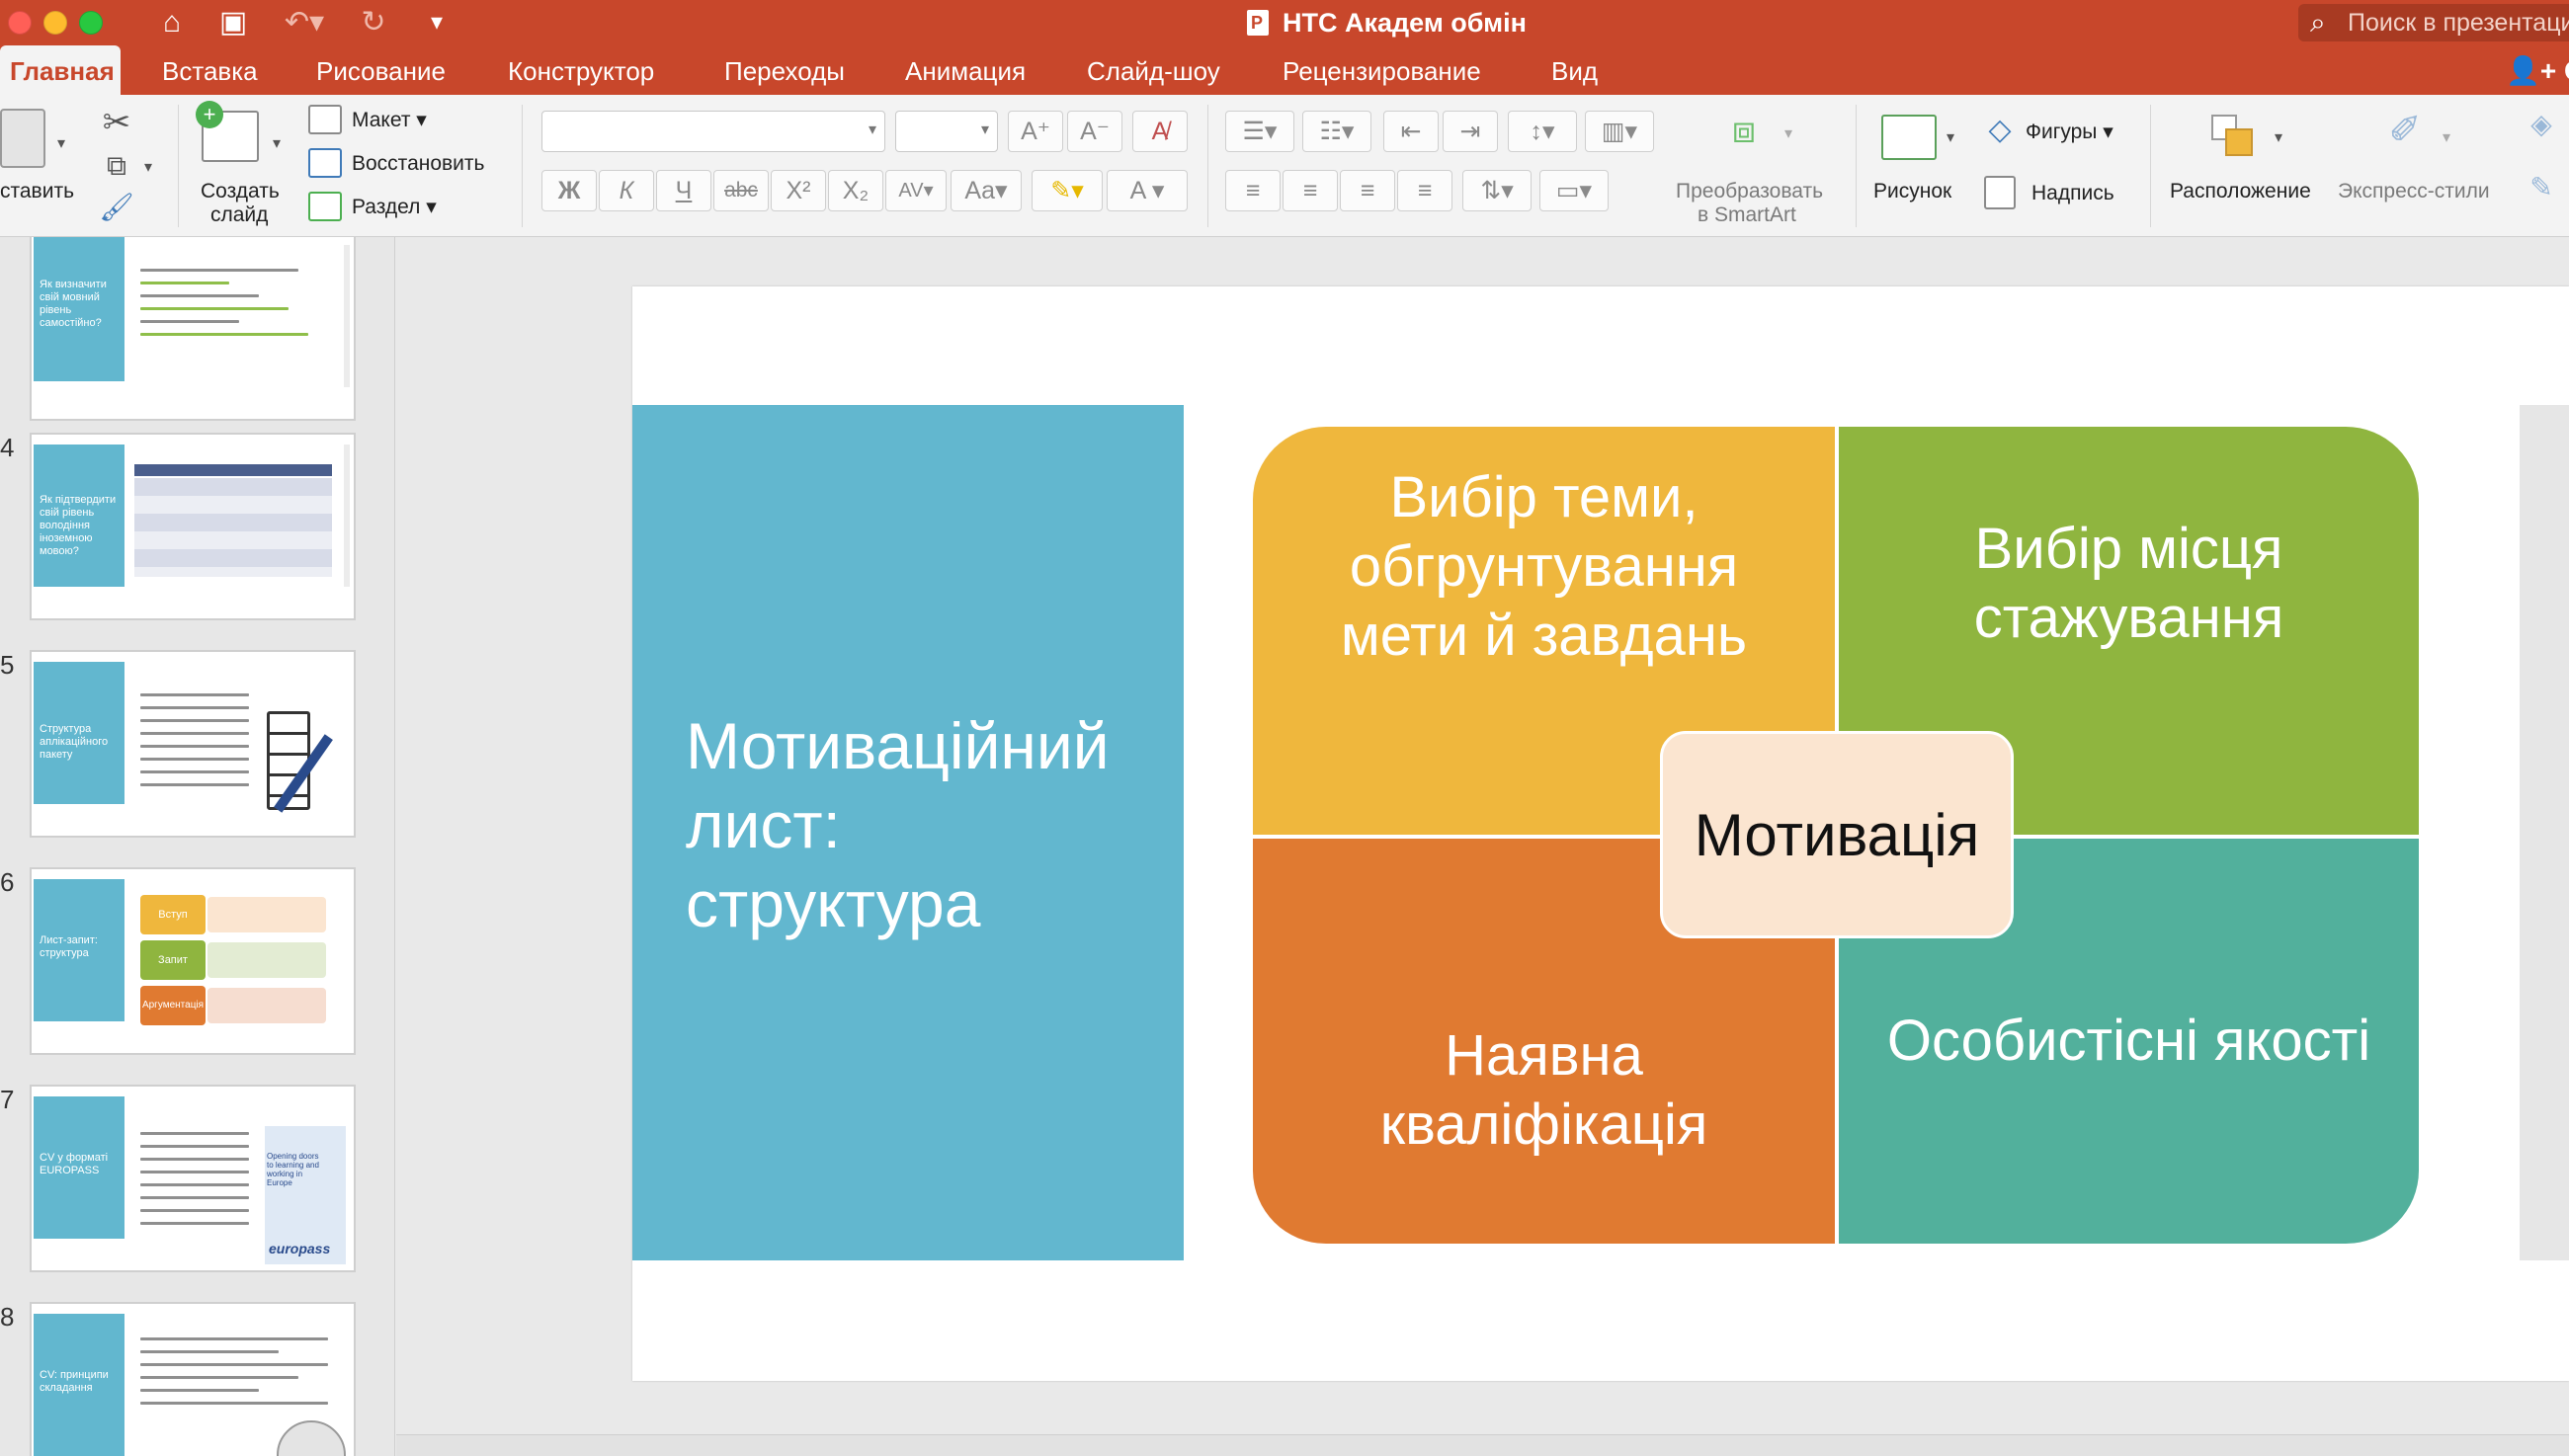  I want to click on columns-icon: ▥▾, so click(1619, 131).